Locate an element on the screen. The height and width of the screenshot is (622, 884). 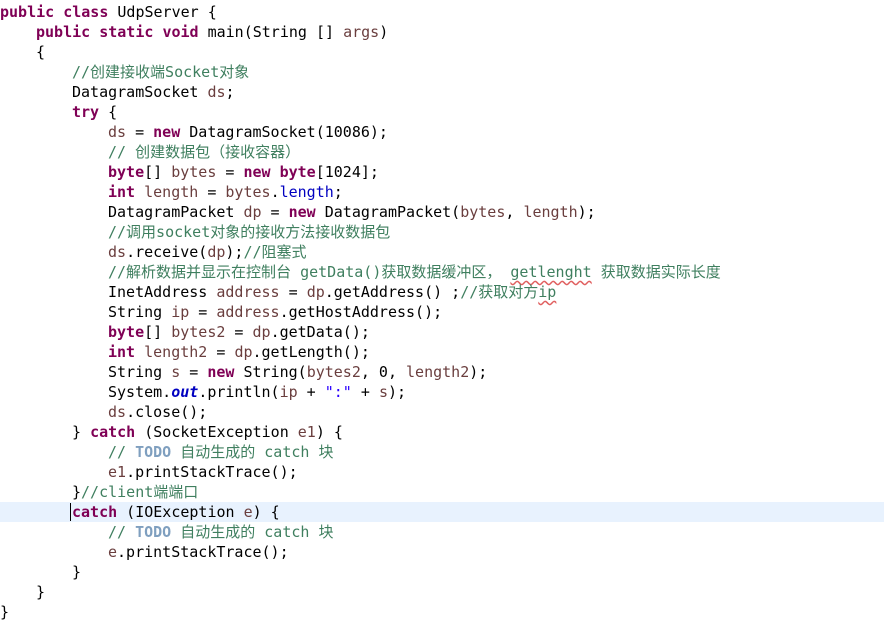
code-token: .println( is located at coordinates (239, 392).